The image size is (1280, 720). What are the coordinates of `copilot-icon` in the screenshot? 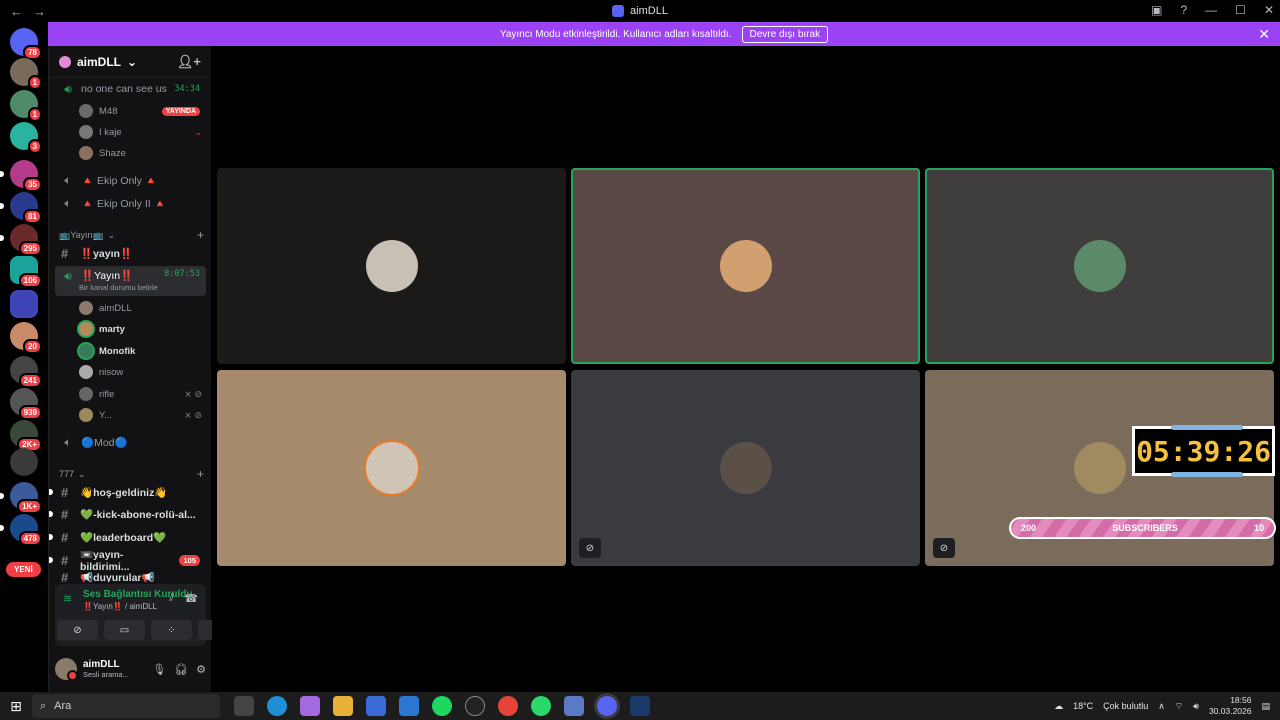 It's located at (310, 706).